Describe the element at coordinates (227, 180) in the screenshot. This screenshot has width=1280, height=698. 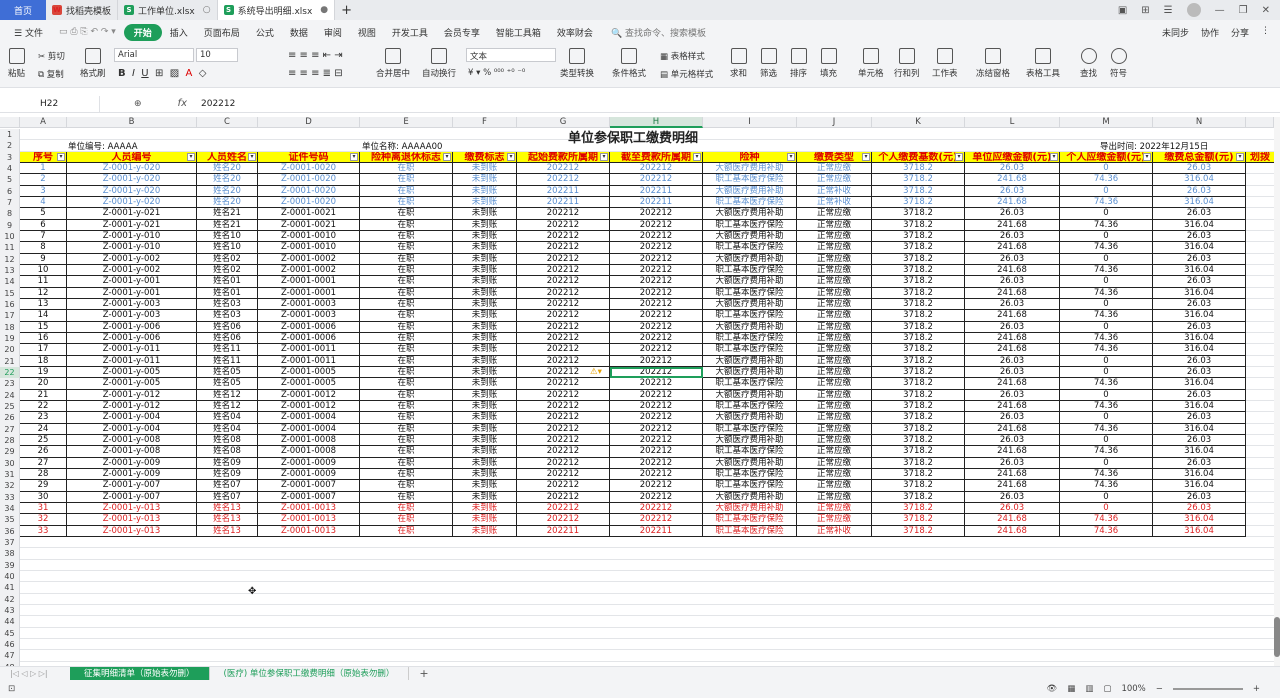
I see `table-cell: 姓名20` at that location.